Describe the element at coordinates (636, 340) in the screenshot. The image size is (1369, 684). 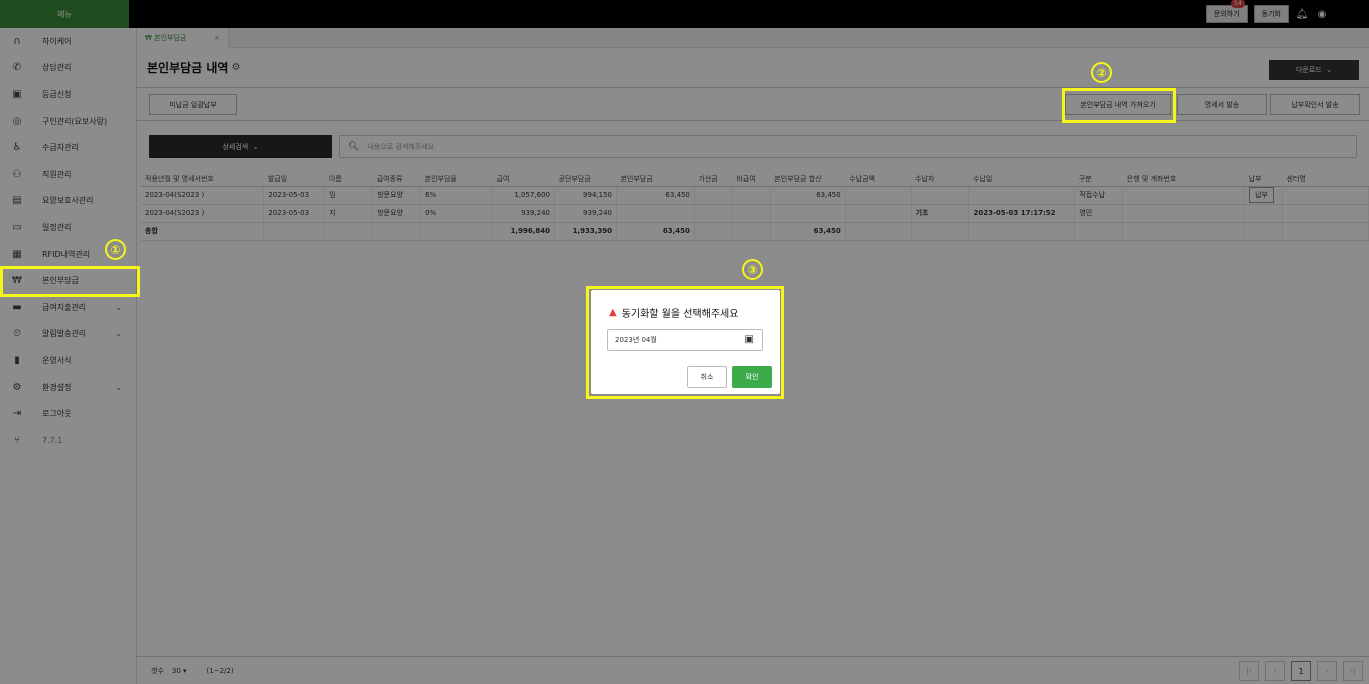
I see `month-value: 2023년 04월` at that location.